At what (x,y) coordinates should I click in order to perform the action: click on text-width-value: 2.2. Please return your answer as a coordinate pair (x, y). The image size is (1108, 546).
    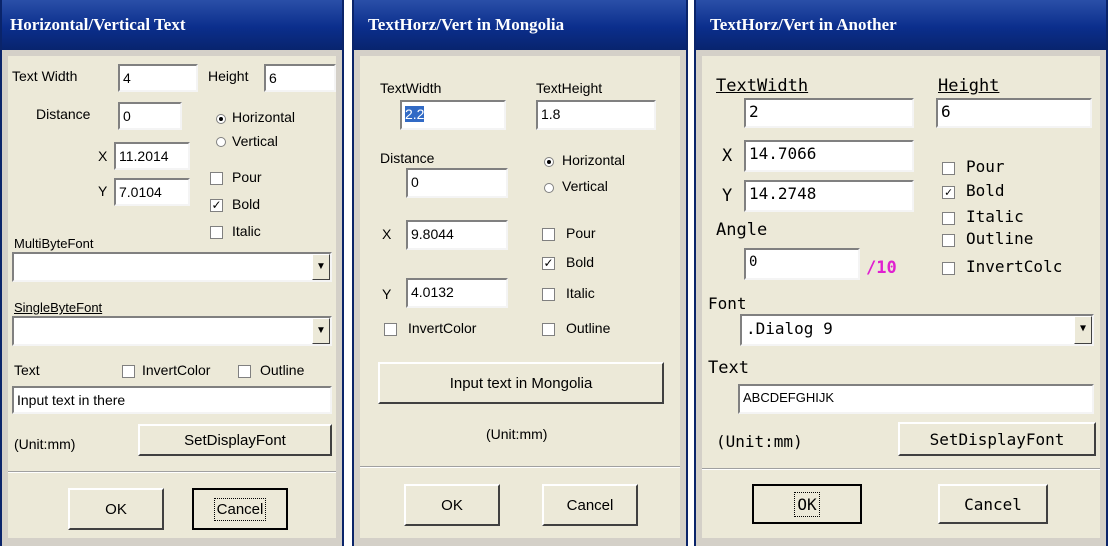
    Looking at the image, I should click on (415, 114).